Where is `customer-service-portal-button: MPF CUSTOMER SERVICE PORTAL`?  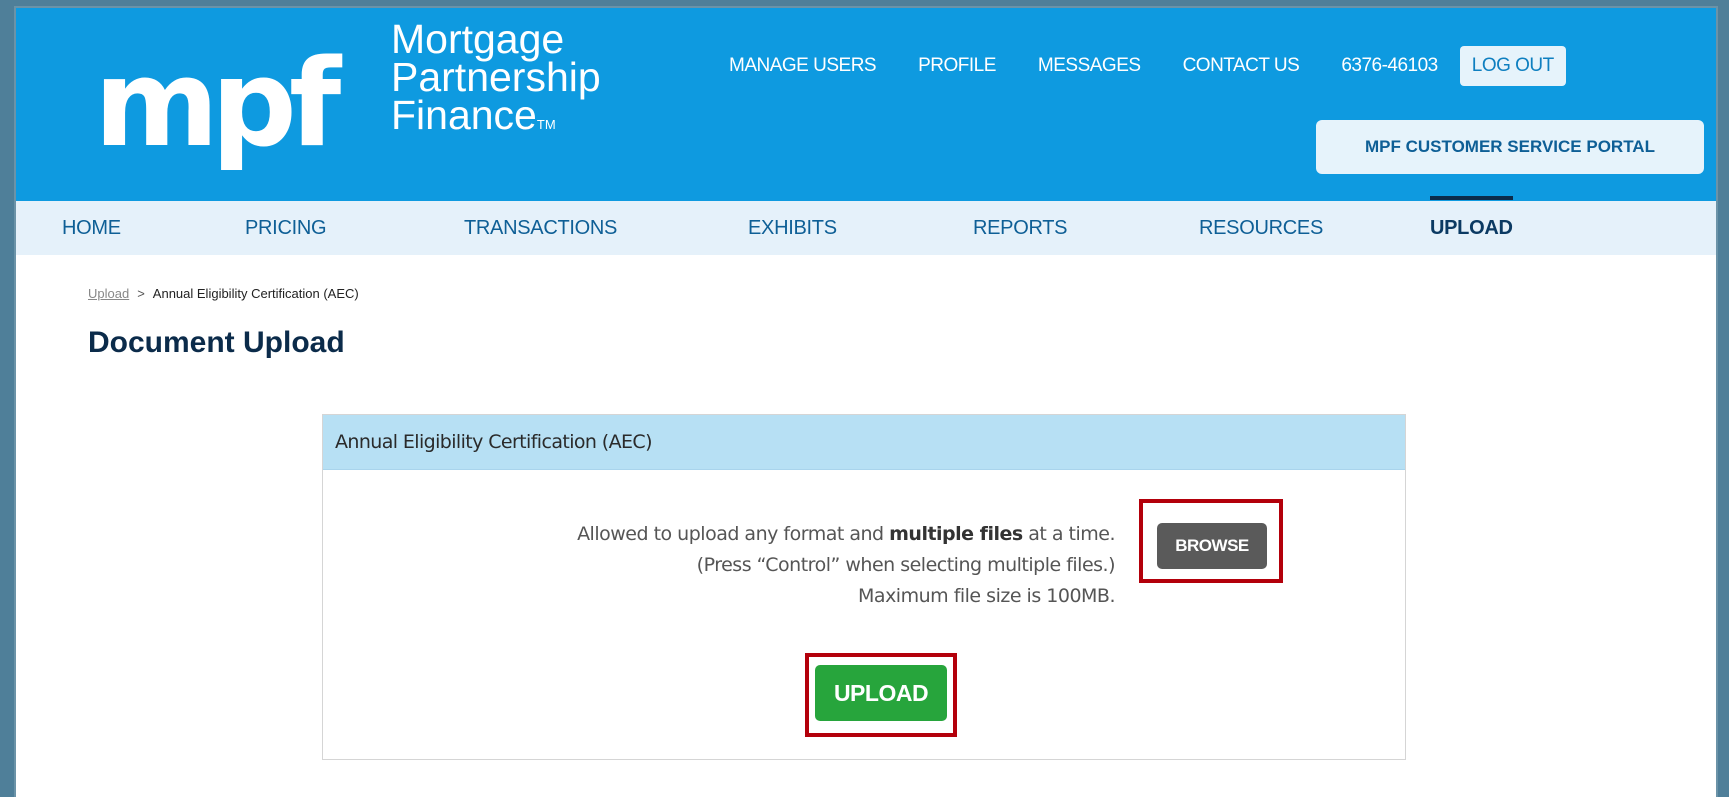
customer-service-portal-button: MPF CUSTOMER SERVICE PORTAL is located at coordinates (1510, 147).